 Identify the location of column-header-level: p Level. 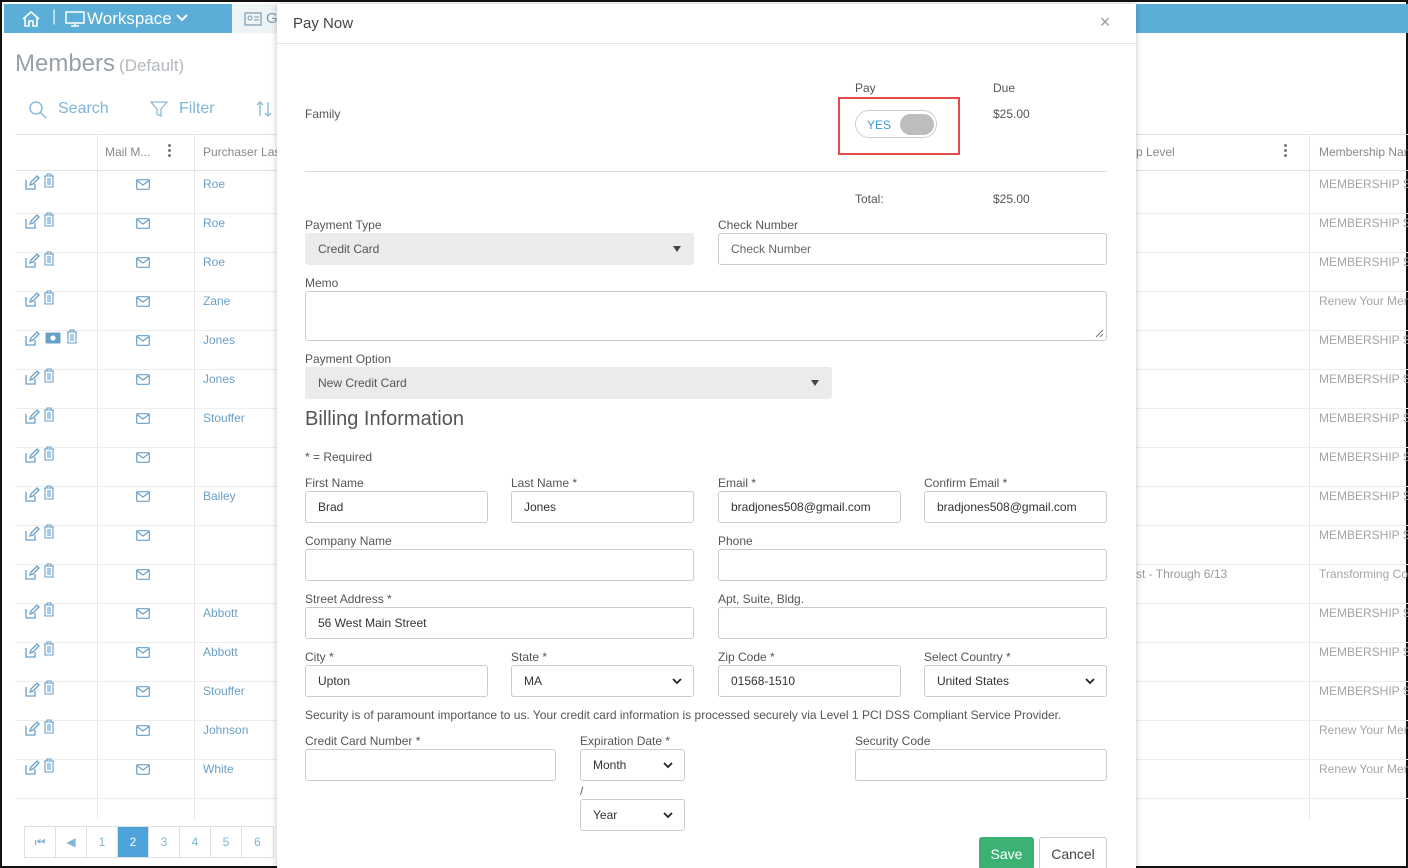
(1155, 152).